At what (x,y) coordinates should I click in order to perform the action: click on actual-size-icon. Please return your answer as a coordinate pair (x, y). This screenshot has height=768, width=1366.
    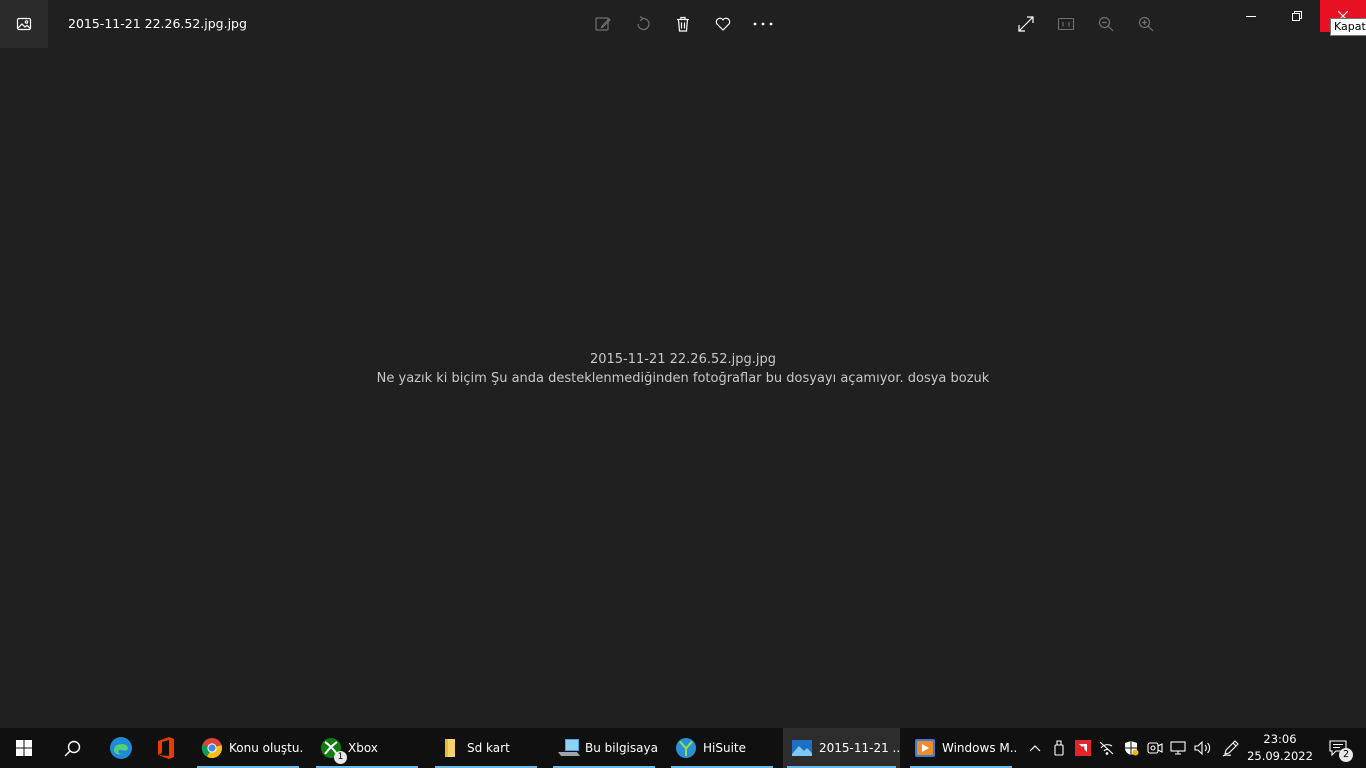
    Looking at the image, I should click on (1066, 24).